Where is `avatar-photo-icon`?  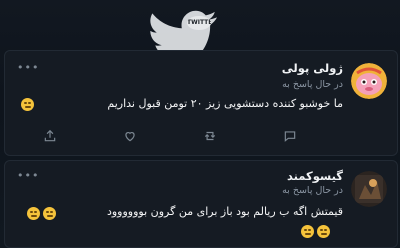
avatar-photo-icon is located at coordinates (369, 189).